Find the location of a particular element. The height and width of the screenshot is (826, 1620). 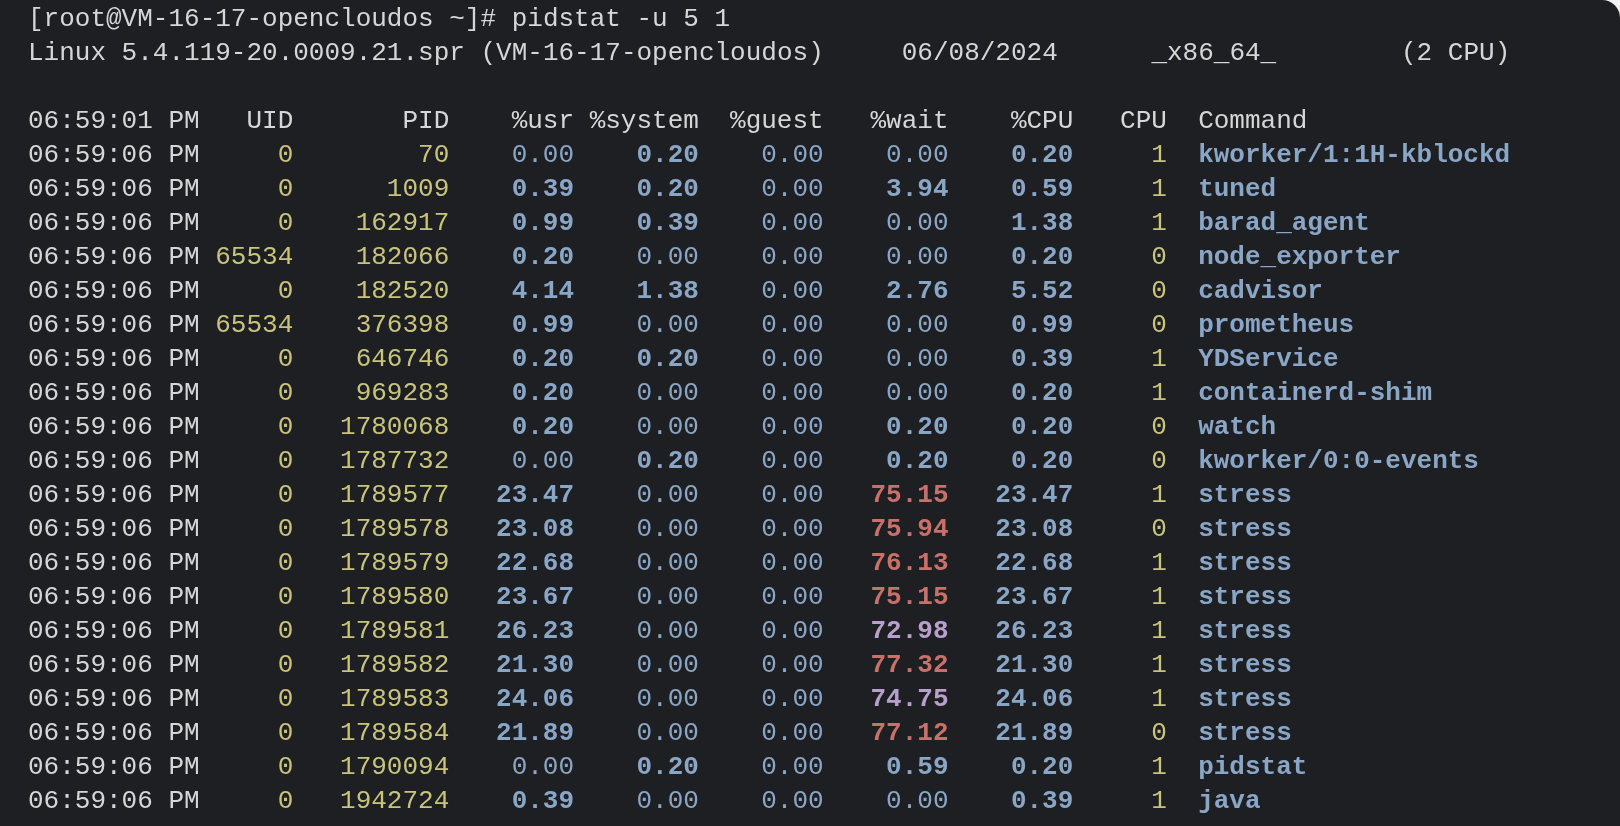

table-cell-text: 162917 is located at coordinates (402, 223).